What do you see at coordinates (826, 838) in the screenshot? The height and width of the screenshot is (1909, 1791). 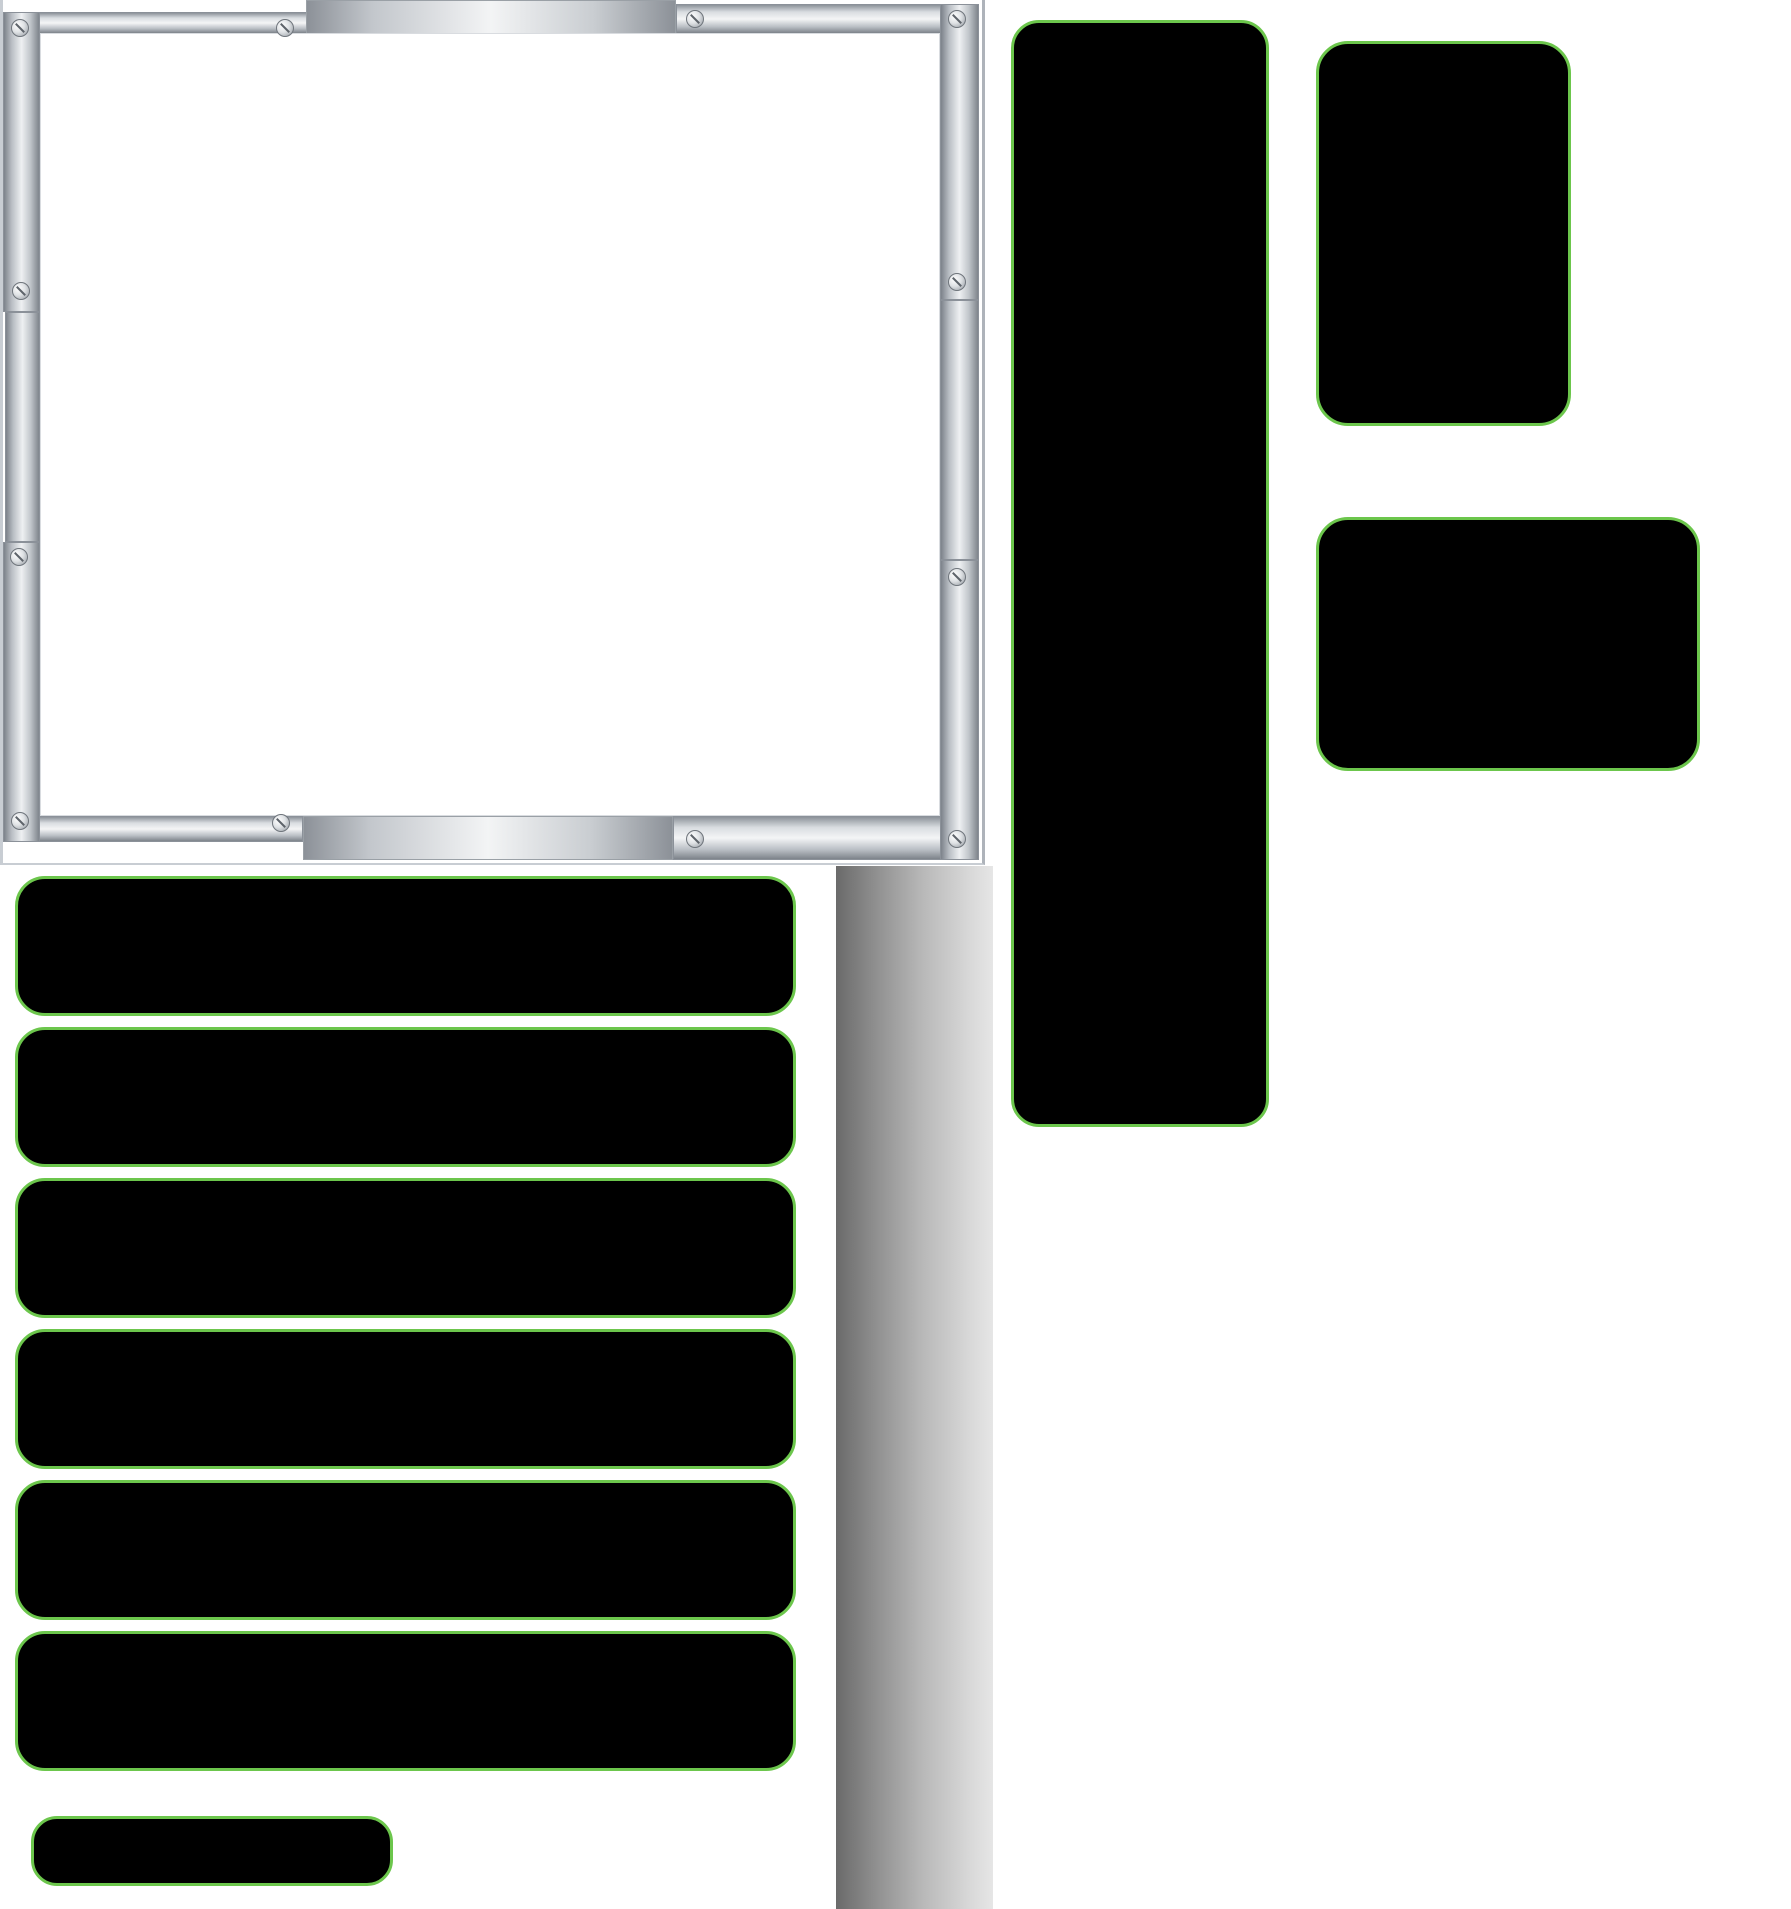 I see `frame-bottom-right-plate` at bounding box center [826, 838].